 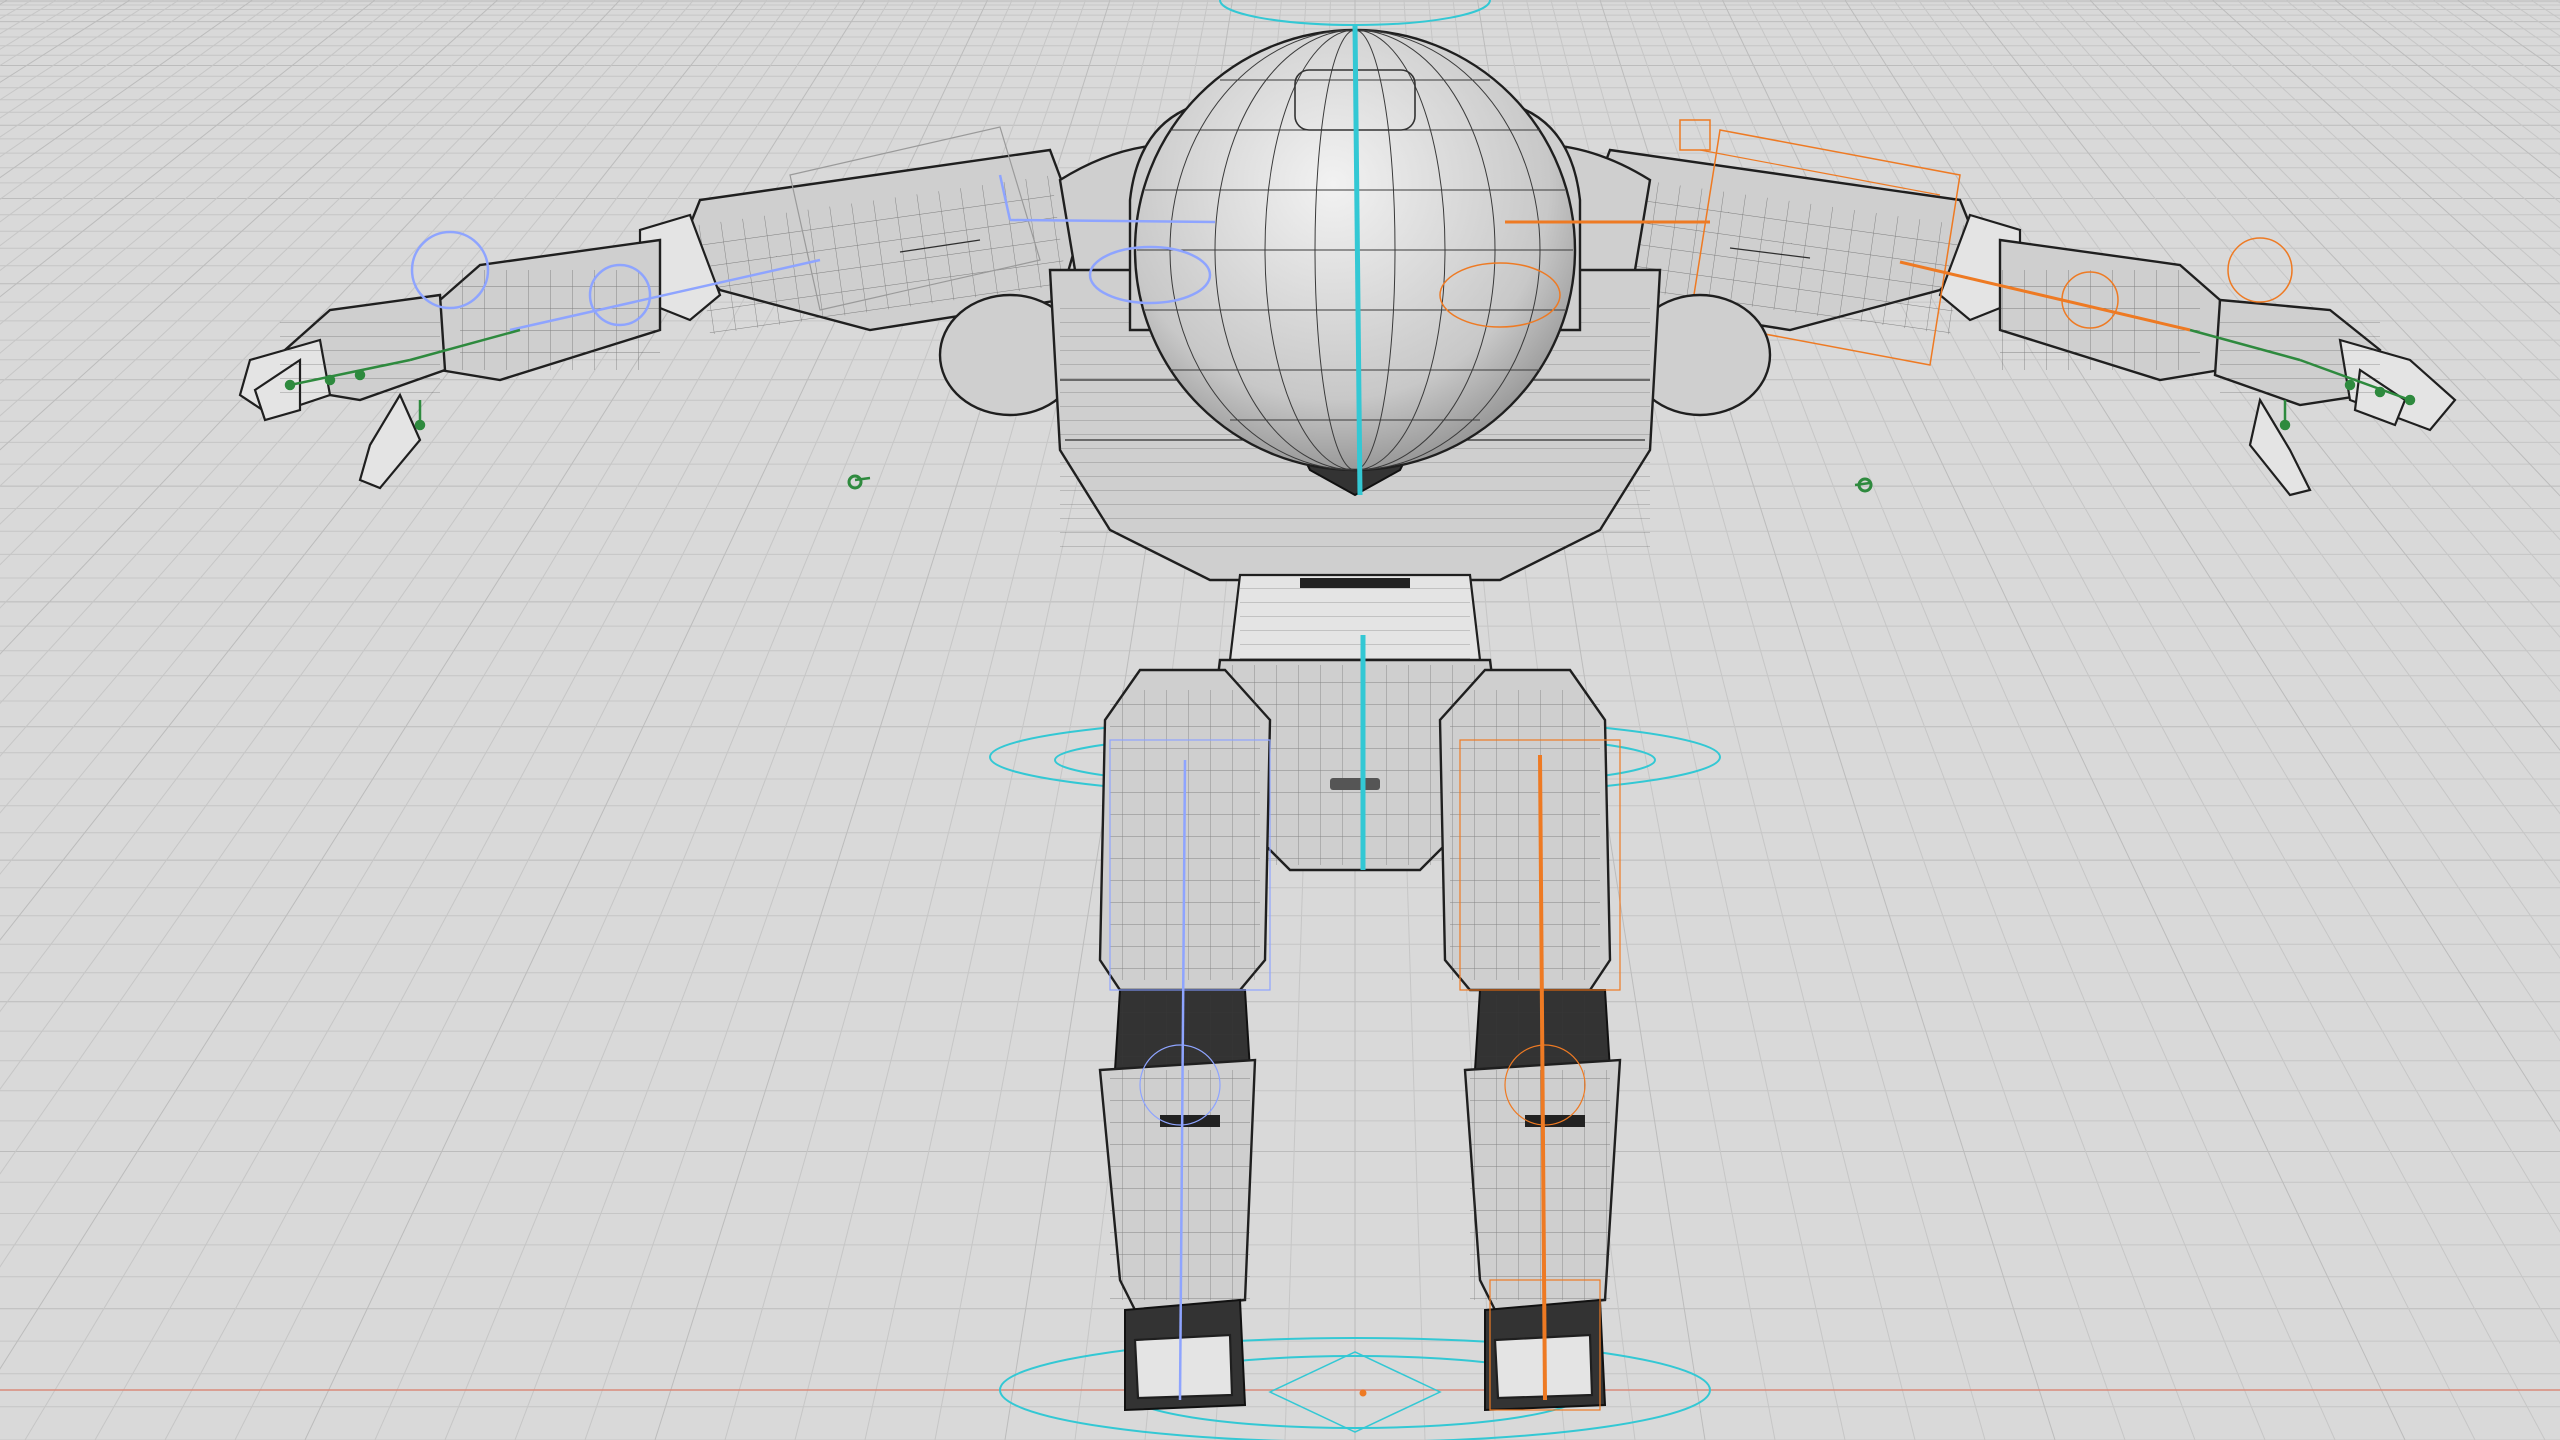 What do you see at coordinates (1363, 1393) in the screenshot?
I see `origin-marker` at bounding box center [1363, 1393].